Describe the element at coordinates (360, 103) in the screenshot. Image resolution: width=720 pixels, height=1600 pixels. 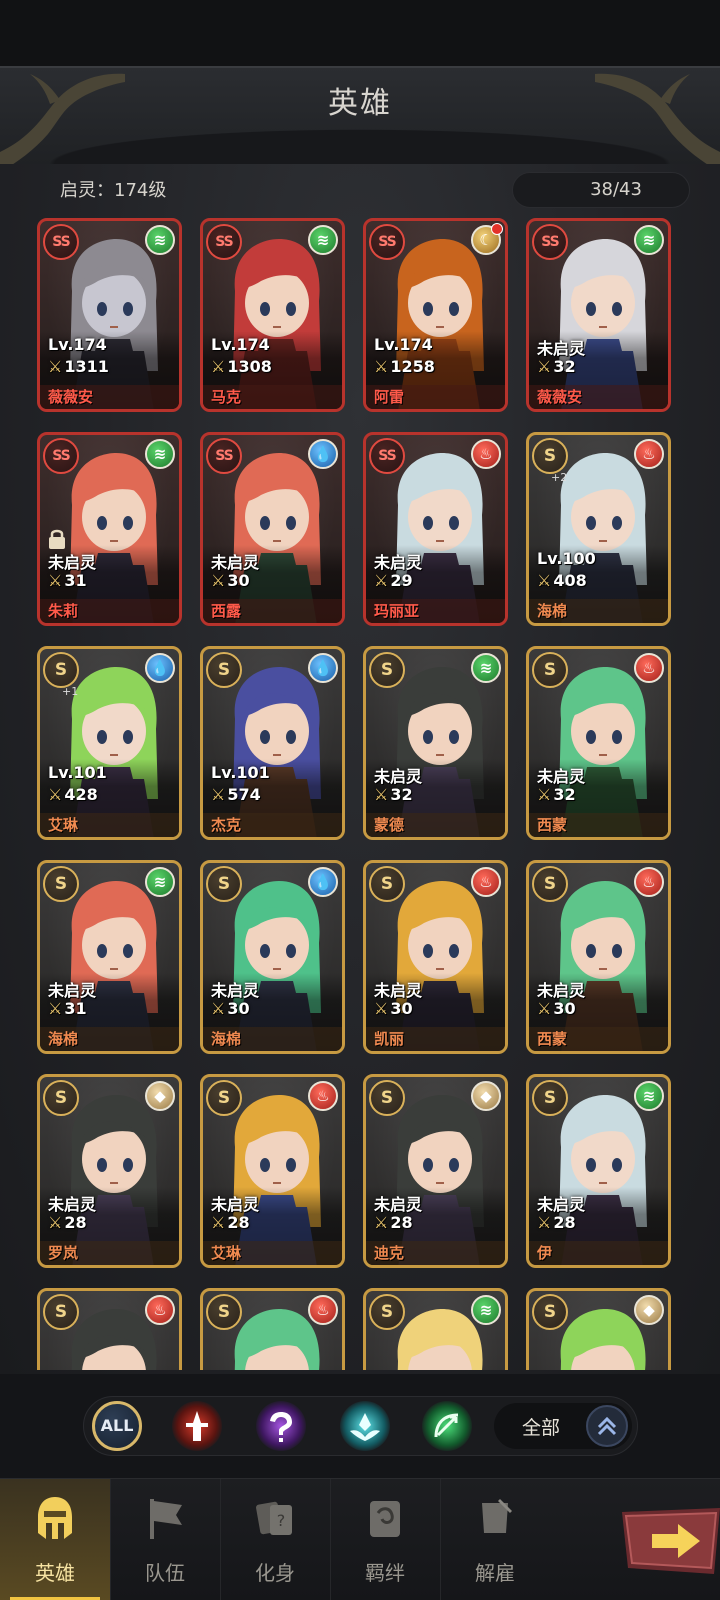
I see `page-title: 英雄` at that location.